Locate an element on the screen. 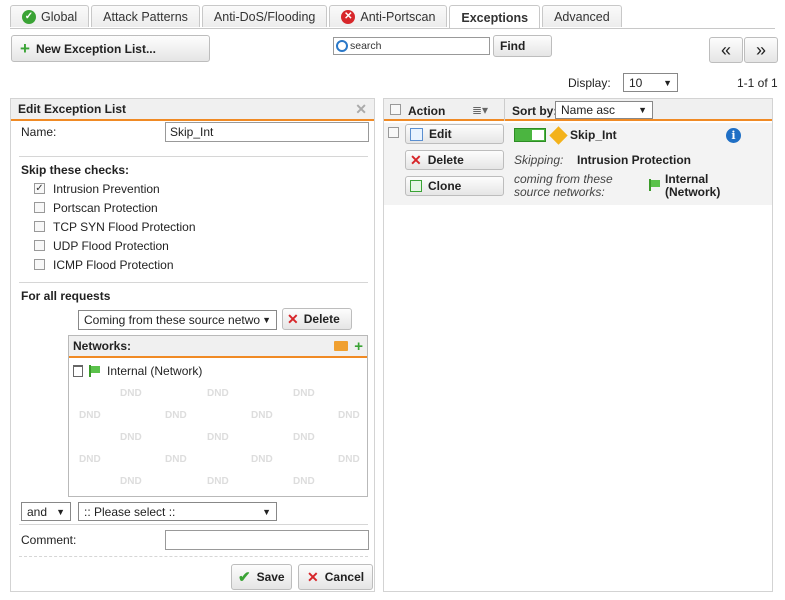 This screenshot has width=785, height=600. networks-header: Networks: + is located at coordinates (218, 347).